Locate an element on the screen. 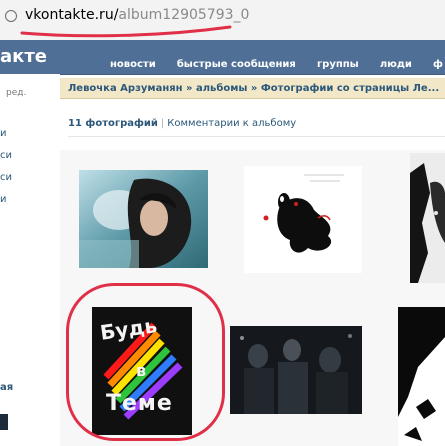 The image size is (445, 446). sidebar-image-fragment is located at coordinates (4, 422).